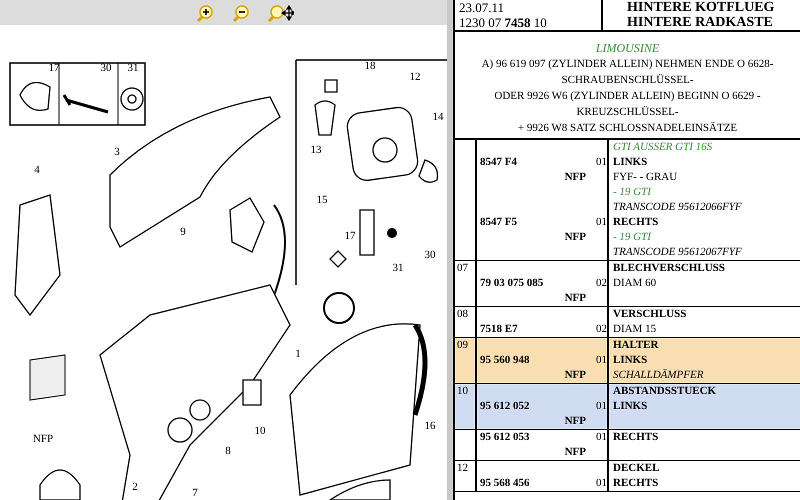  Describe the element at coordinates (135, 487) in the screenshot. I see `callout-number: 2` at that location.